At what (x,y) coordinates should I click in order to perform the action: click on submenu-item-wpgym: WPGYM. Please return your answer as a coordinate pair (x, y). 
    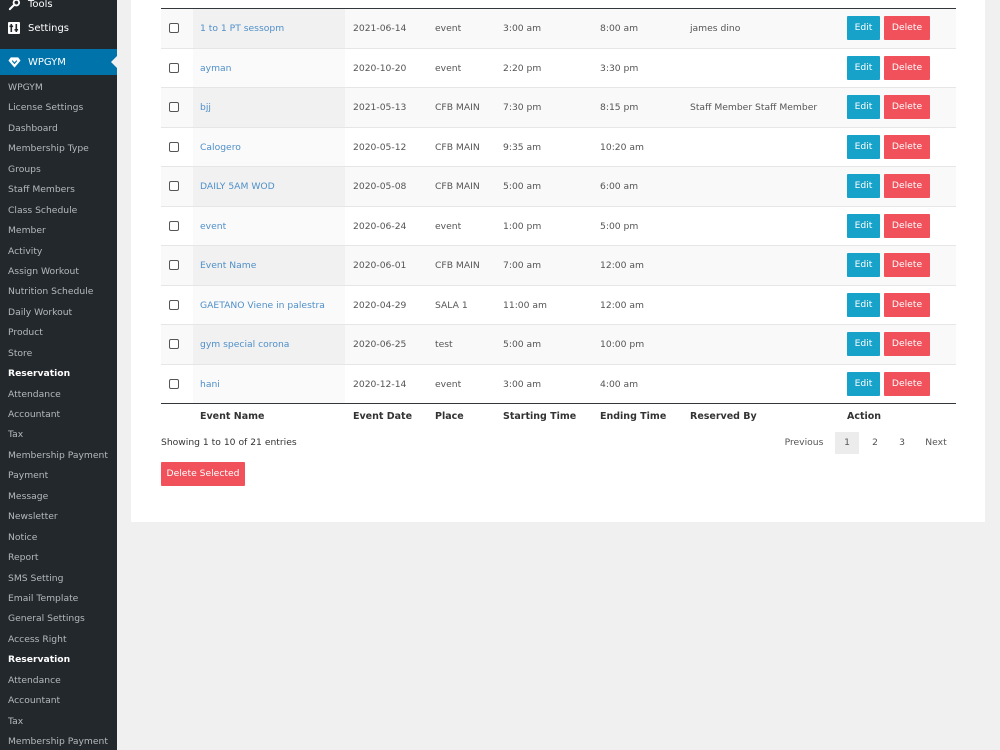
    Looking at the image, I should click on (58, 88).